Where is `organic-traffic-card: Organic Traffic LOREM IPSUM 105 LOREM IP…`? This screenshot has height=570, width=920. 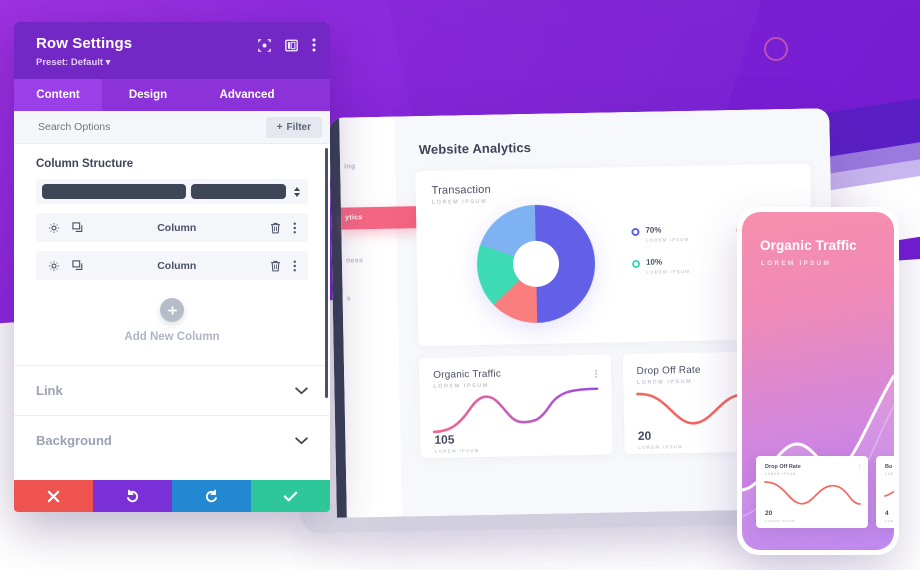
organic-traffic-card: Organic Traffic LOREM IPSUM 105 LOREM IP… is located at coordinates (515, 406).